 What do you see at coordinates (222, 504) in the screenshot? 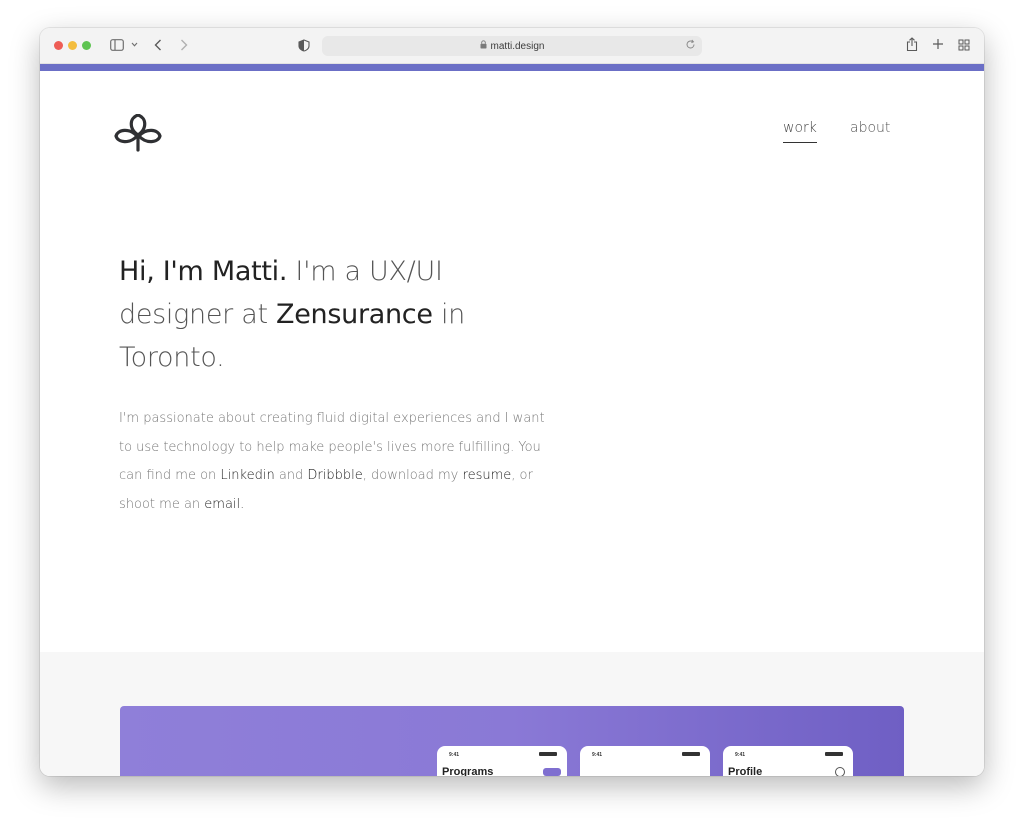
I see `email-link: email` at bounding box center [222, 504].